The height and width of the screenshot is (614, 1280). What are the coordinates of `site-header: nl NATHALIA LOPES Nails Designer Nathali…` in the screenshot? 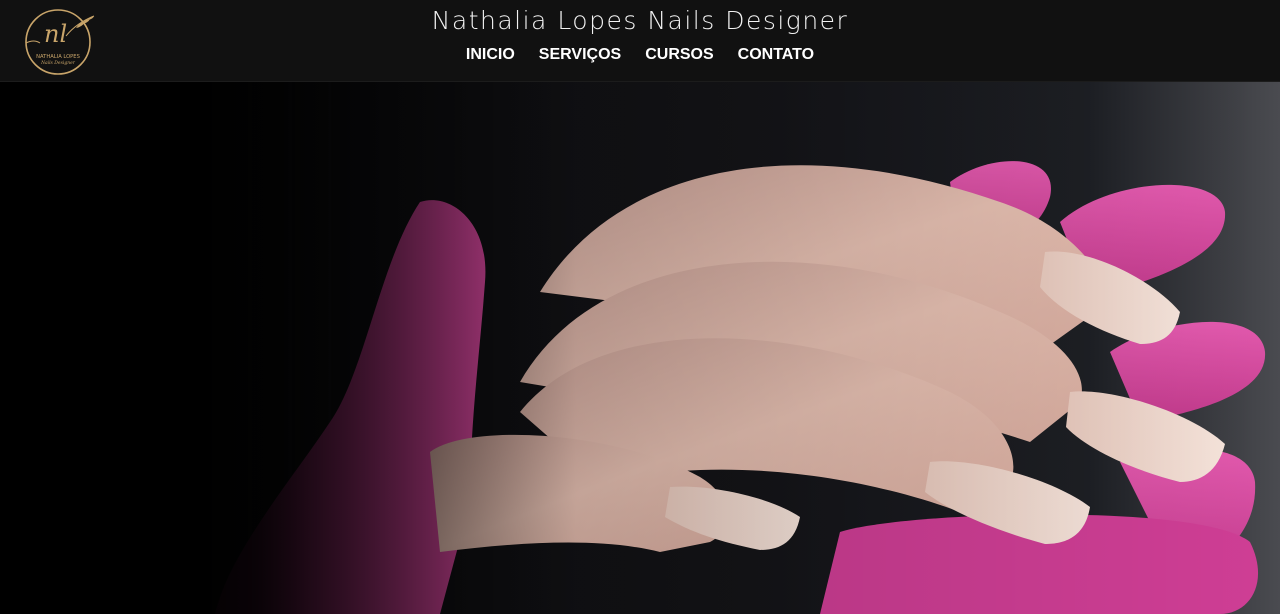 It's located at (640, 41).